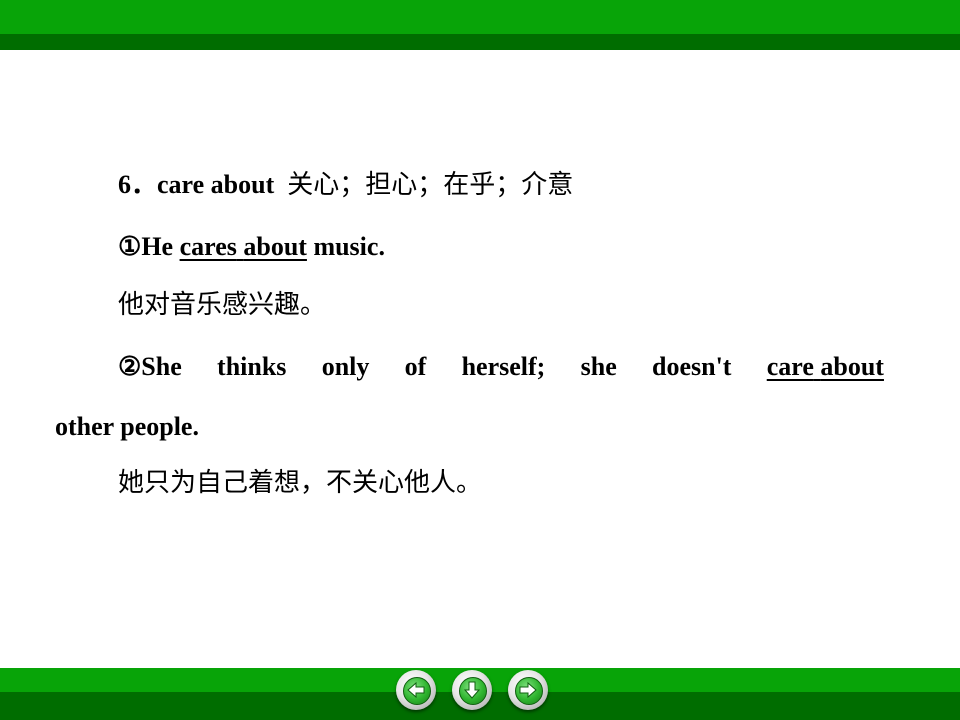  I want to click on next-button, so click(528, 690).